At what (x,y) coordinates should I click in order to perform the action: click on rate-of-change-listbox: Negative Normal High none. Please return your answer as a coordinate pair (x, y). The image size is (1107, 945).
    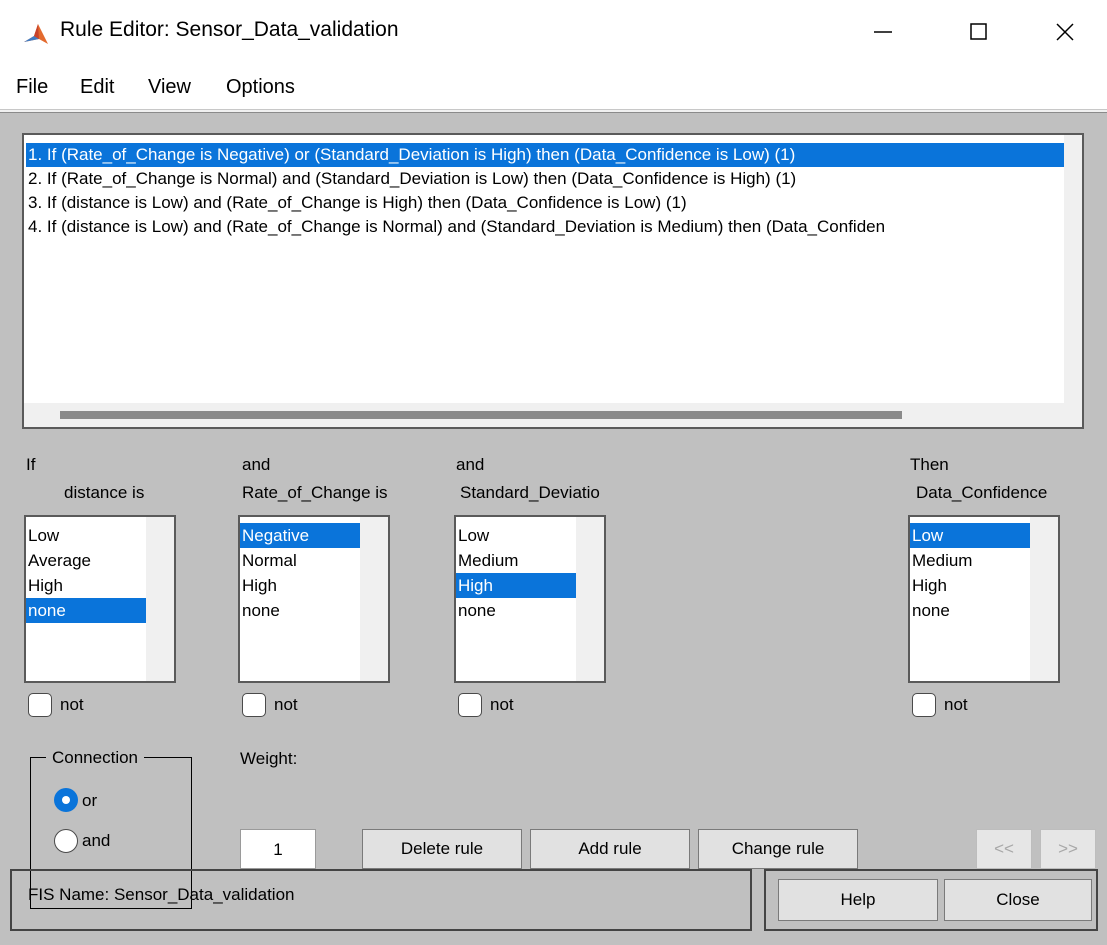
    Looking at the image, I should click on (314, 599).